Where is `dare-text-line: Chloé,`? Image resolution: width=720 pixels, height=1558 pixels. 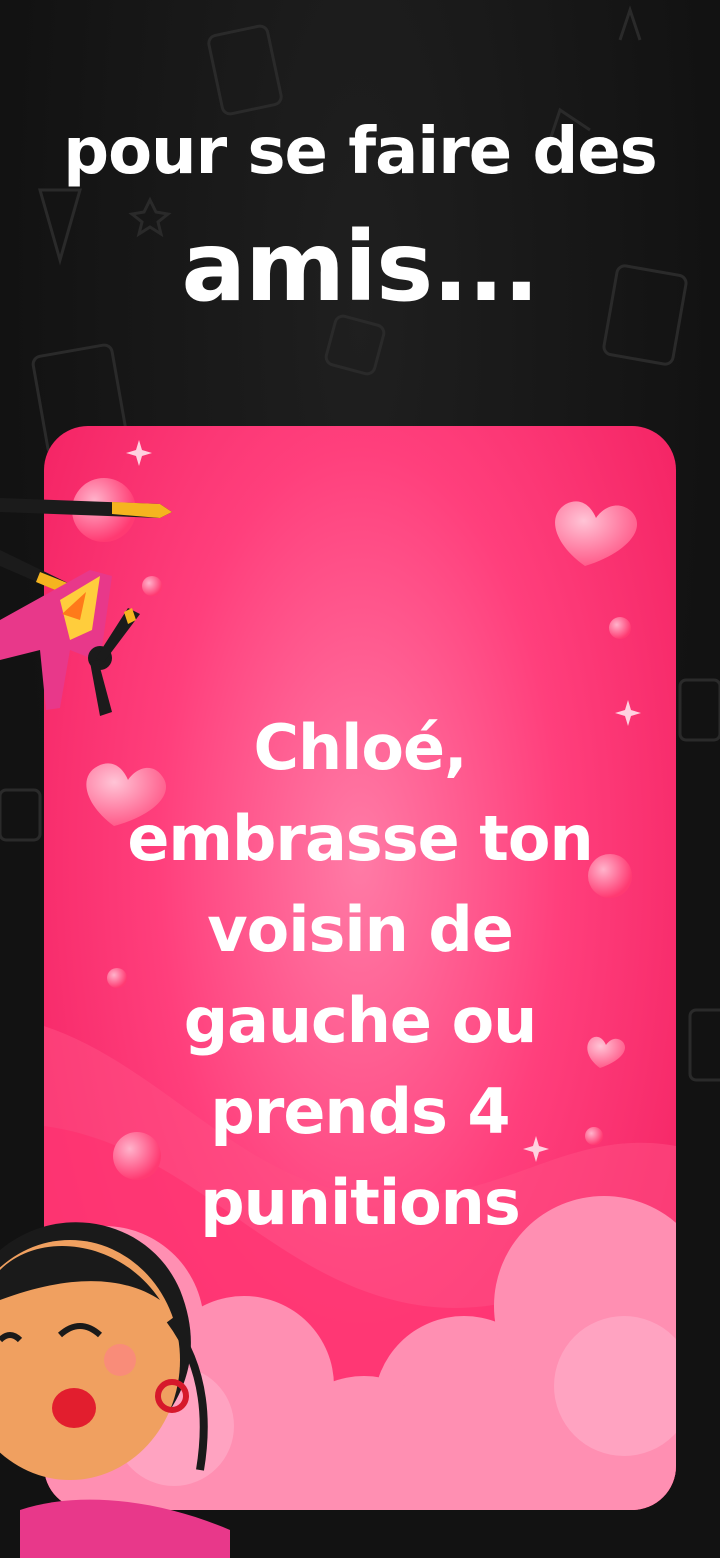 dare-text-line: Chloé, is located at coordinates (360, 747).